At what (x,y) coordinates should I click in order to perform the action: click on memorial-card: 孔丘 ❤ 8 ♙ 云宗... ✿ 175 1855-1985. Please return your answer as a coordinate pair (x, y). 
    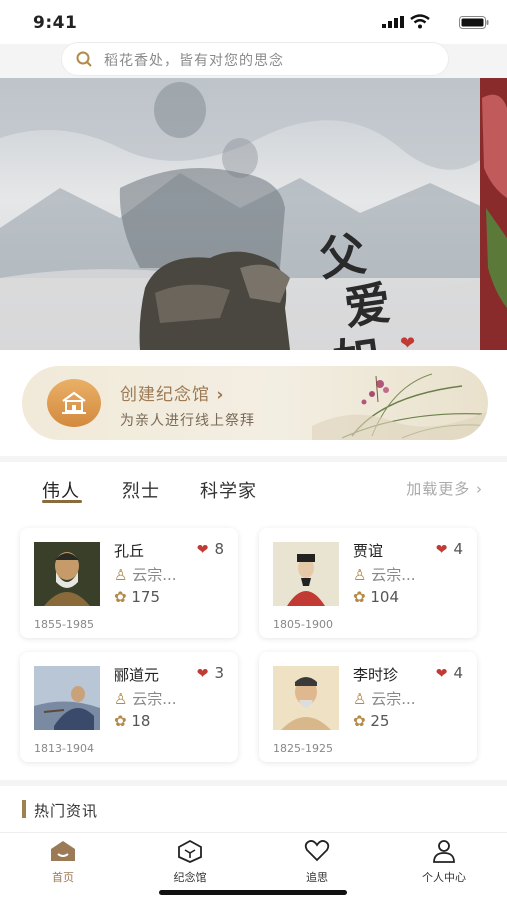
    Looking at the image, I should click on (129, 583).